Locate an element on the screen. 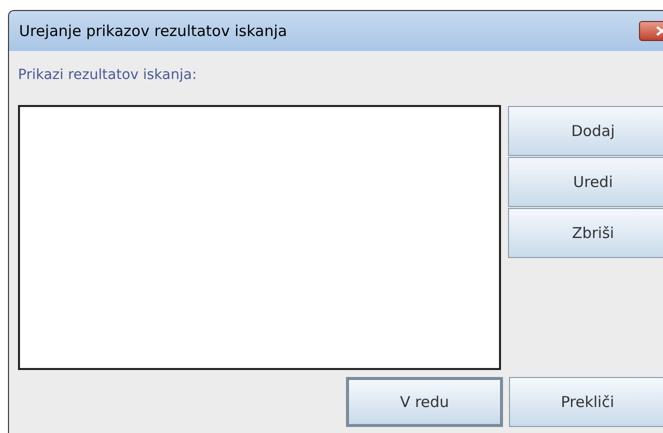  dialog-button: Prekliči is located at coordinates (586, 402).